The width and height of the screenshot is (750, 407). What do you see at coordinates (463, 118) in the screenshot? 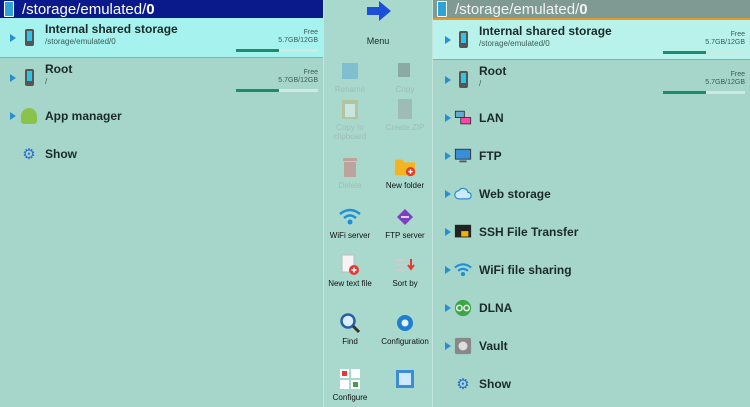
I see `lan-icon` at bounding box center [463, 118].